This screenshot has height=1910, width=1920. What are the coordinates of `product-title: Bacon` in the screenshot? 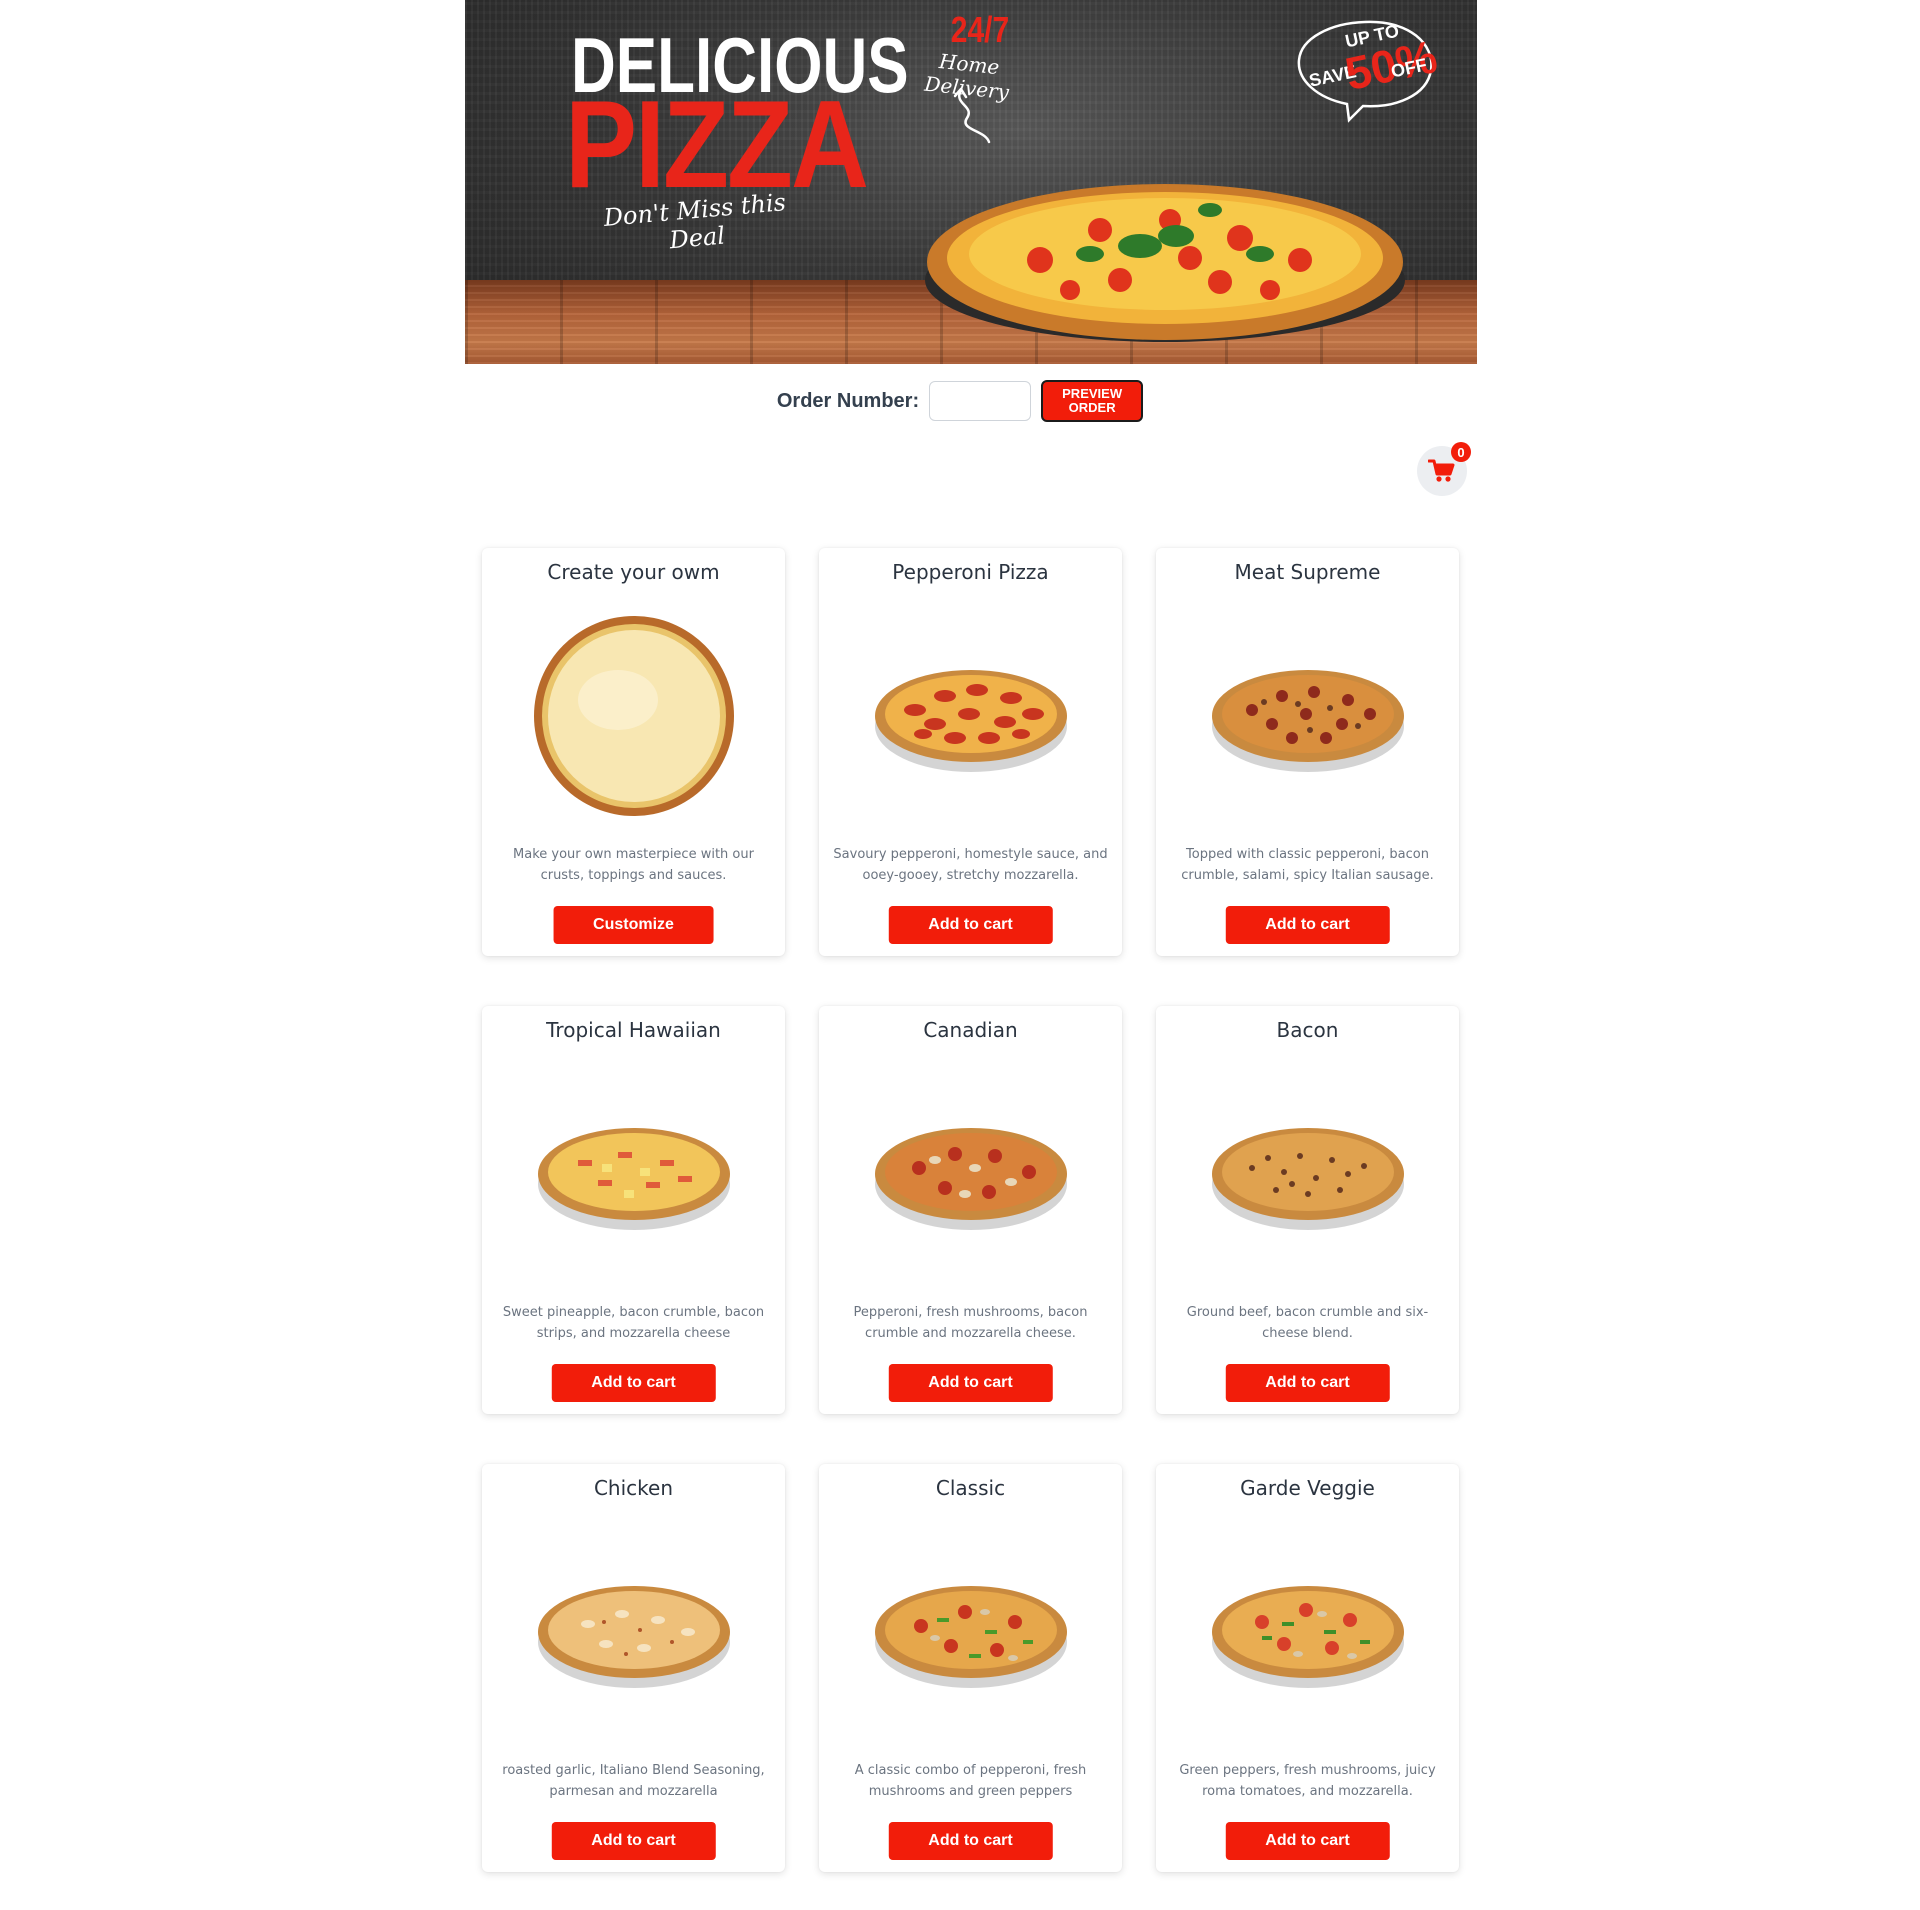 It's located at (1307, 1030).